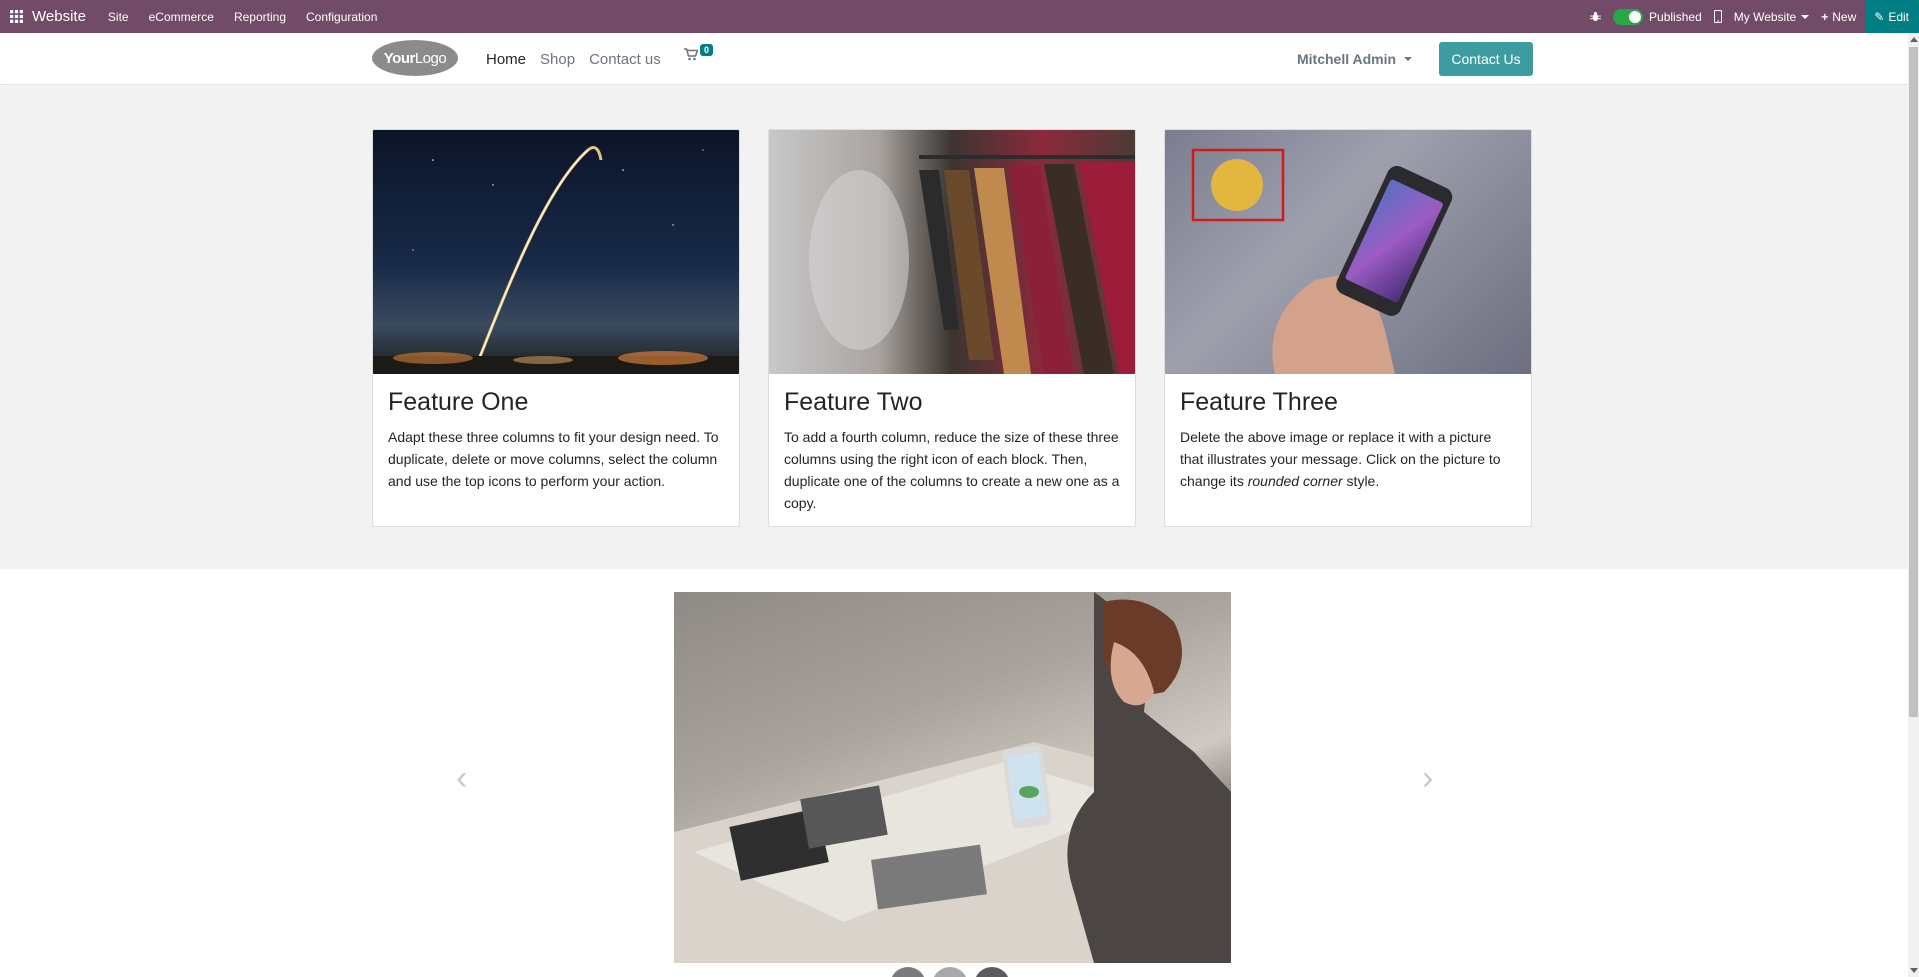  I want to click on user-menu: Mitchell Admin, so click(1355, 59).